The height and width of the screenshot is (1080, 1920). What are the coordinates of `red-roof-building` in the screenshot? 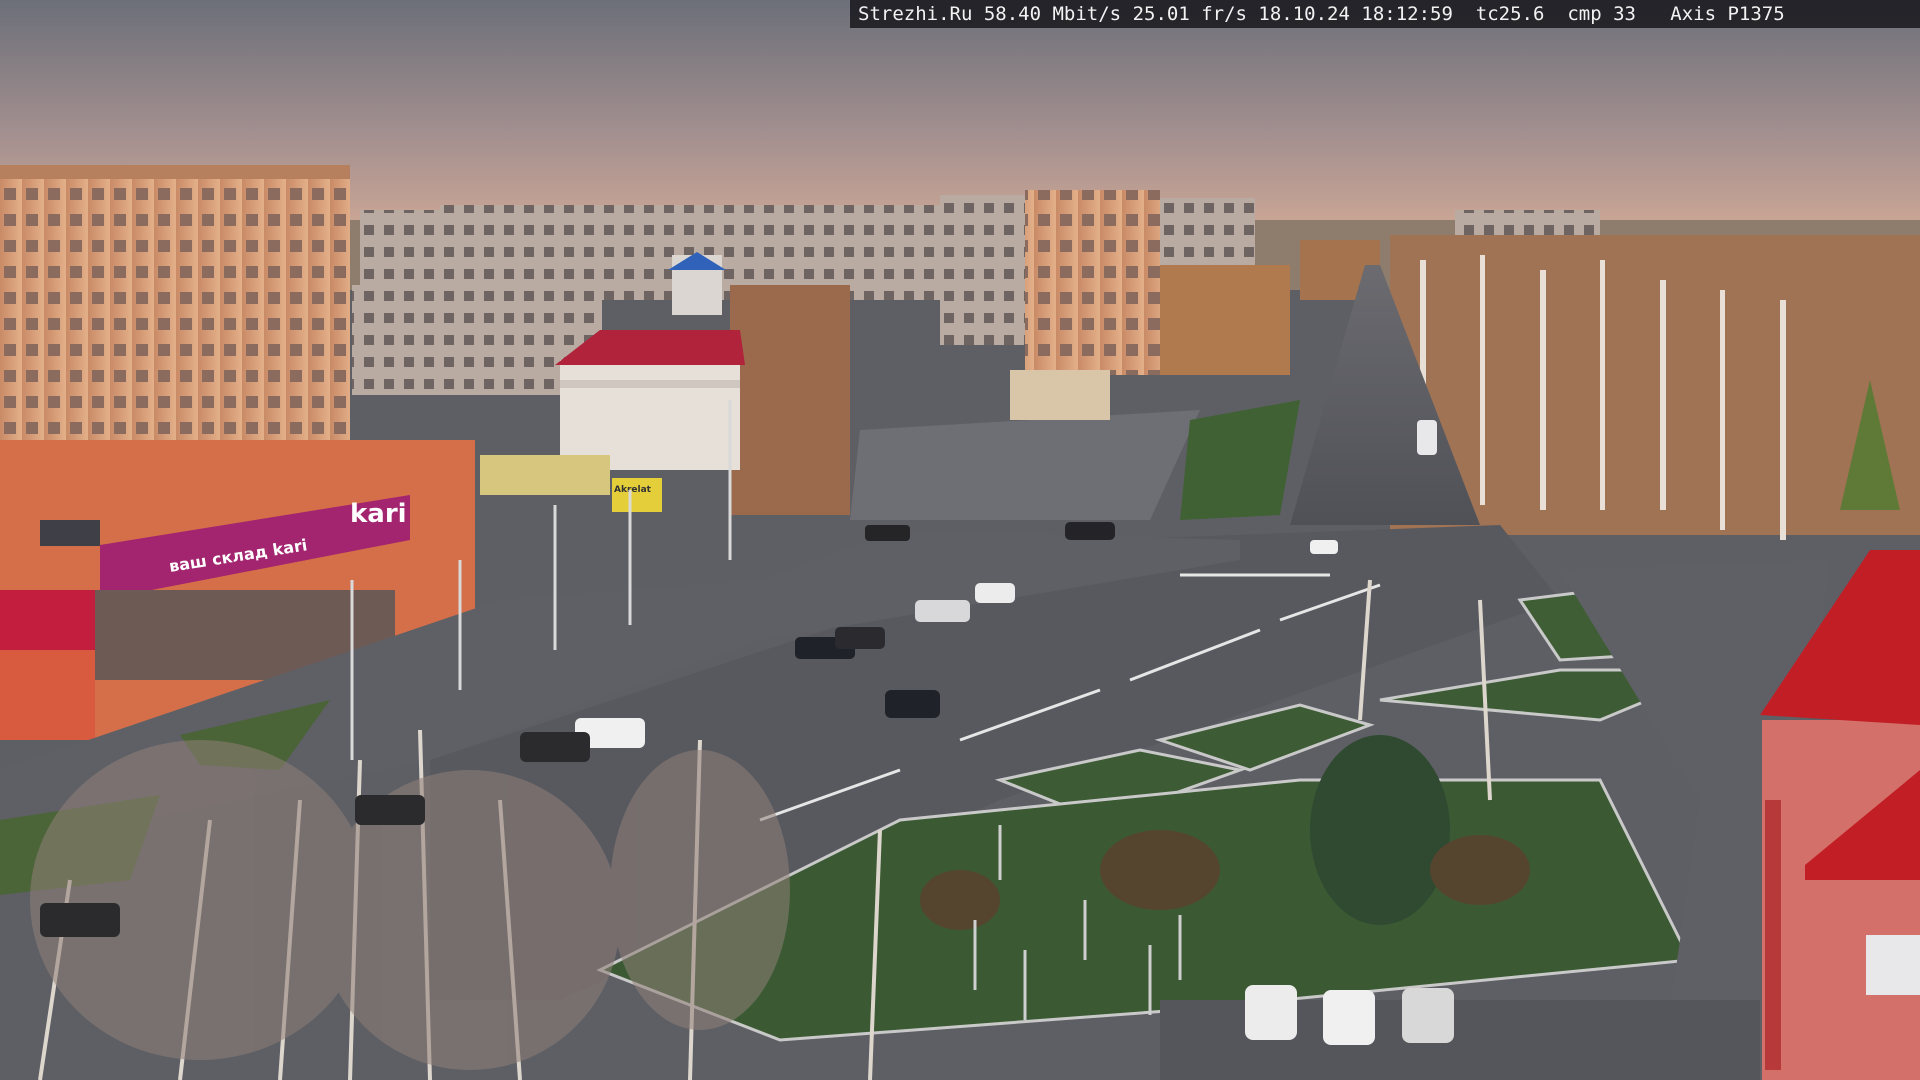 It's located at (650, 400).